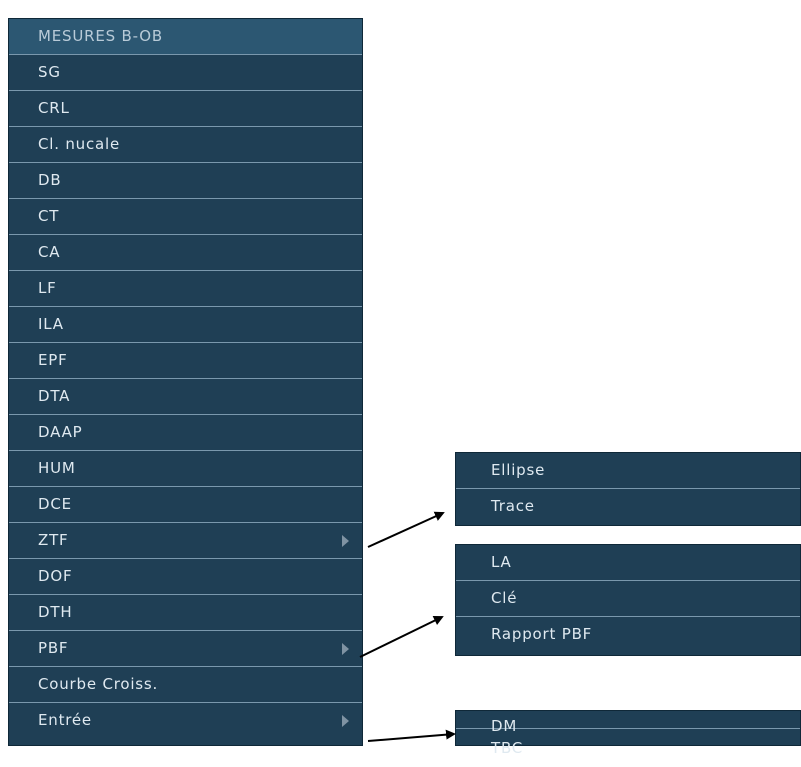 The height and width of the screenshot is (767, 801). I want to click on menu-item-db: DB, so click(185, 181).